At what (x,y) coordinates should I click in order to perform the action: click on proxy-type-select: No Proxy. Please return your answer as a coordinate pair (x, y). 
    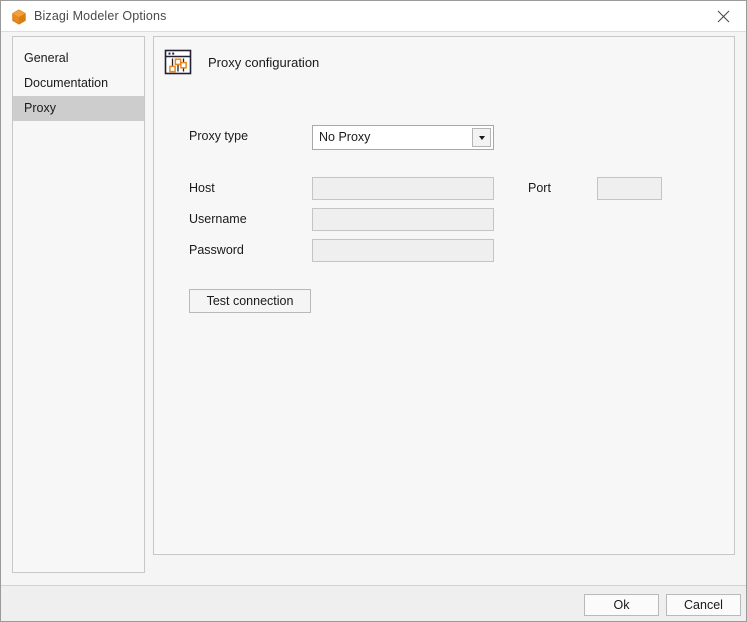
    Looking at the image, I should click on (403, 137).